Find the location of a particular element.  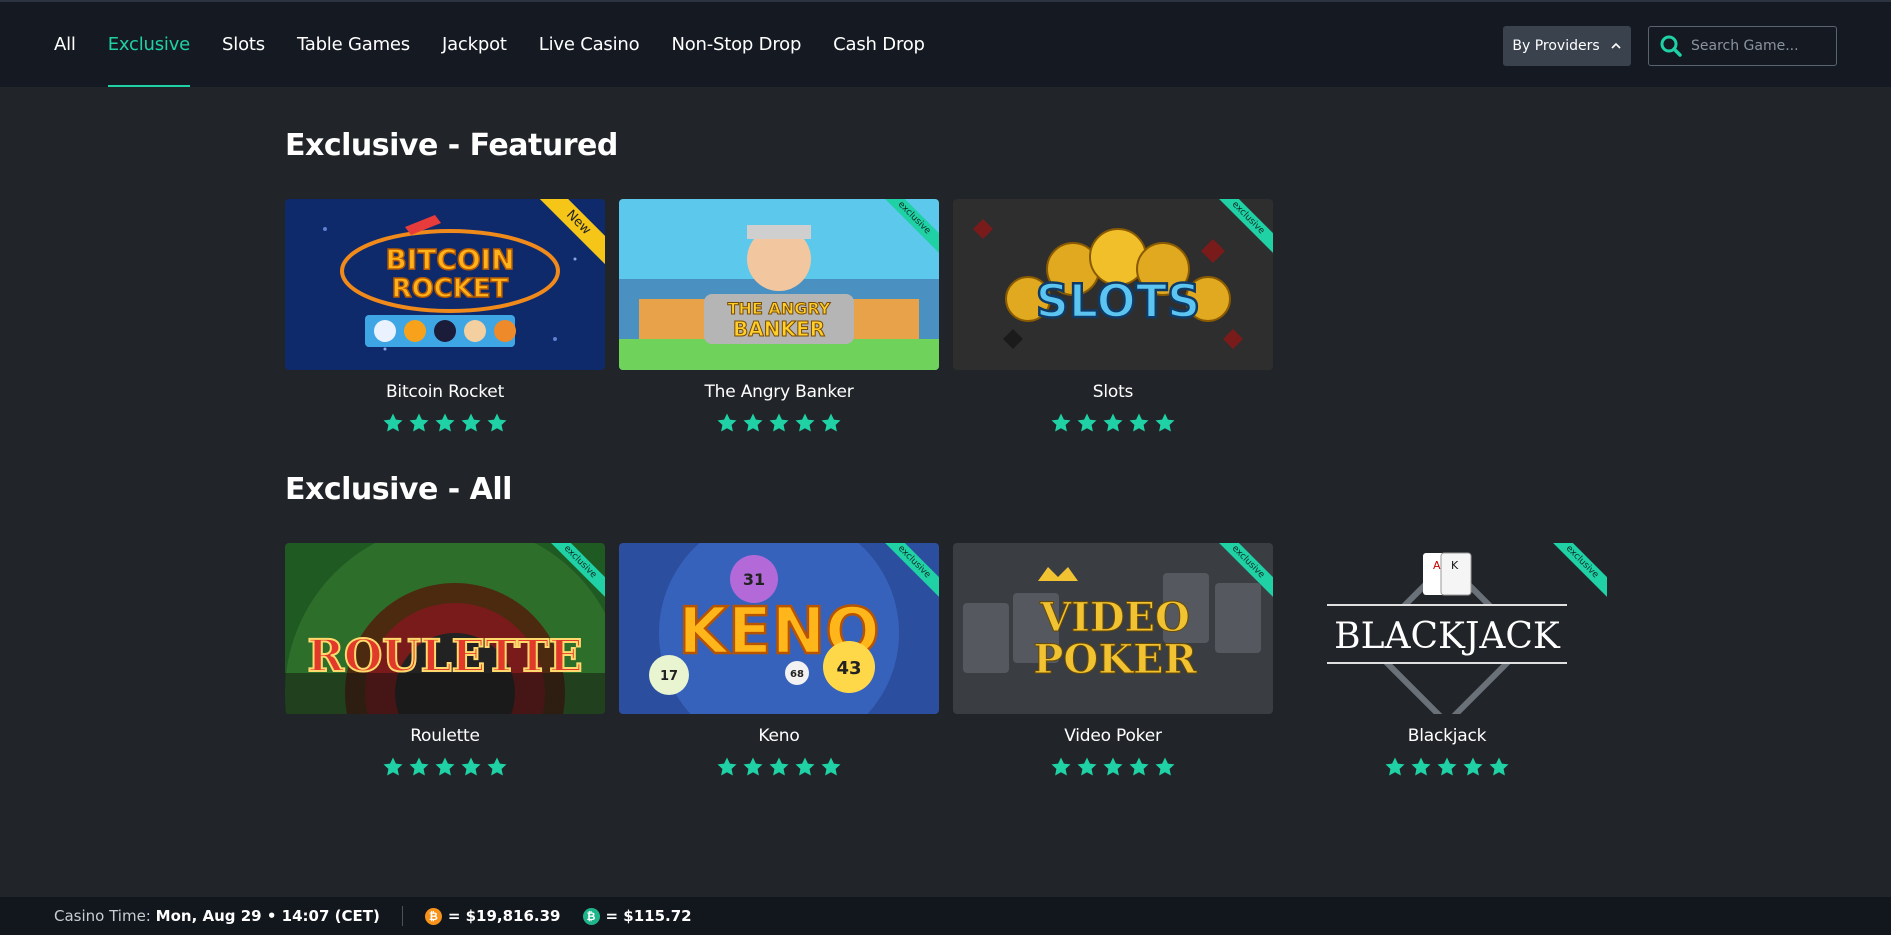

game-thumbnail: BITCOIN ROCKET New is located at coordinates (445, 284).